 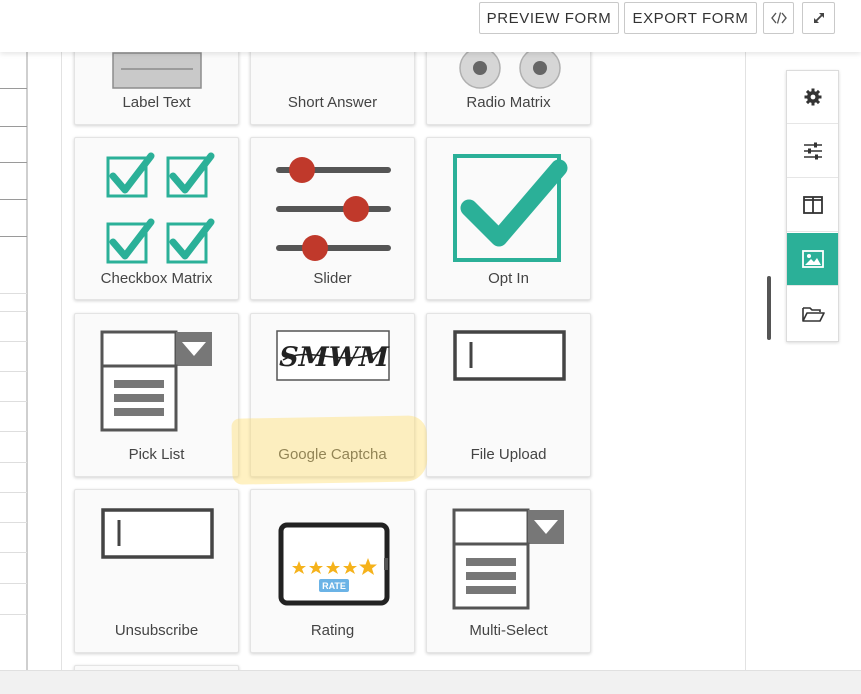 I want to click on preview-form-button: PREVIEW FORM, so click(x=549, y=18).